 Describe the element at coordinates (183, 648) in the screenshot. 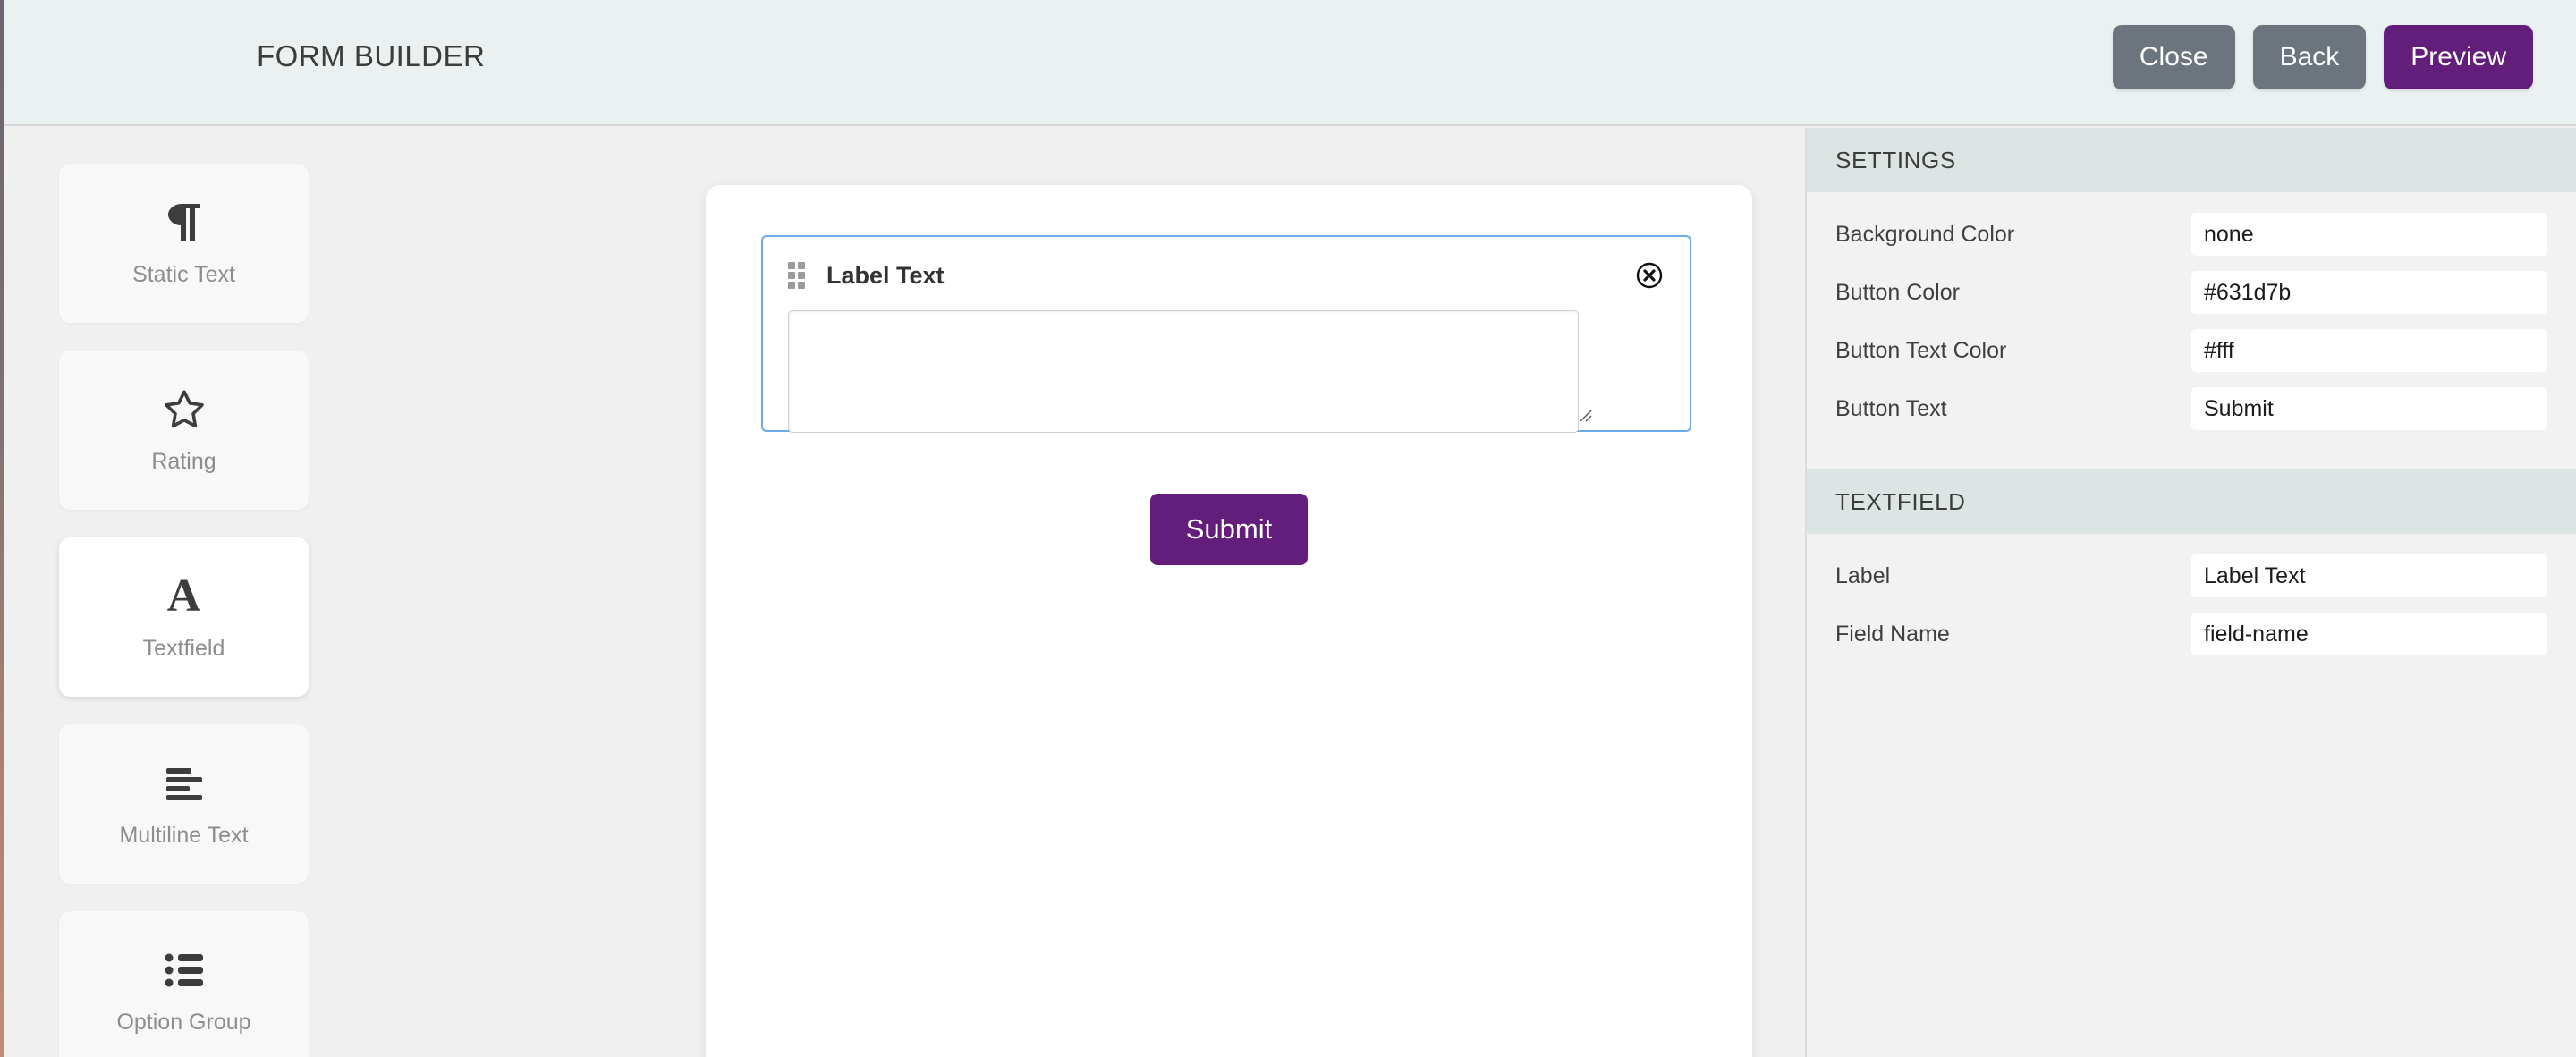

I see `palette-item-label: Textfield` at that location.